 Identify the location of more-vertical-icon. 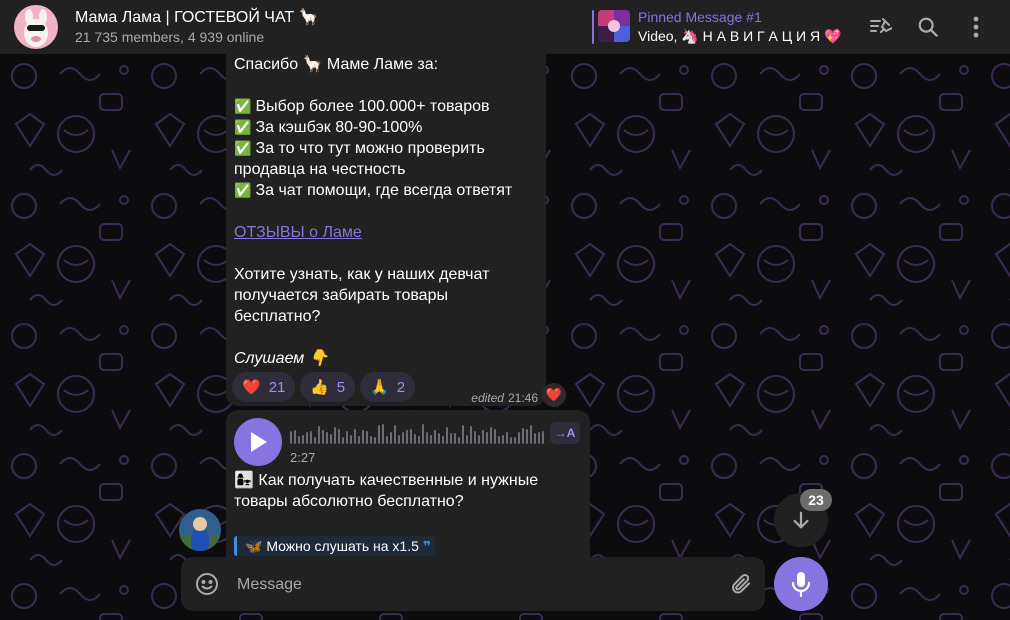
(976, 27).